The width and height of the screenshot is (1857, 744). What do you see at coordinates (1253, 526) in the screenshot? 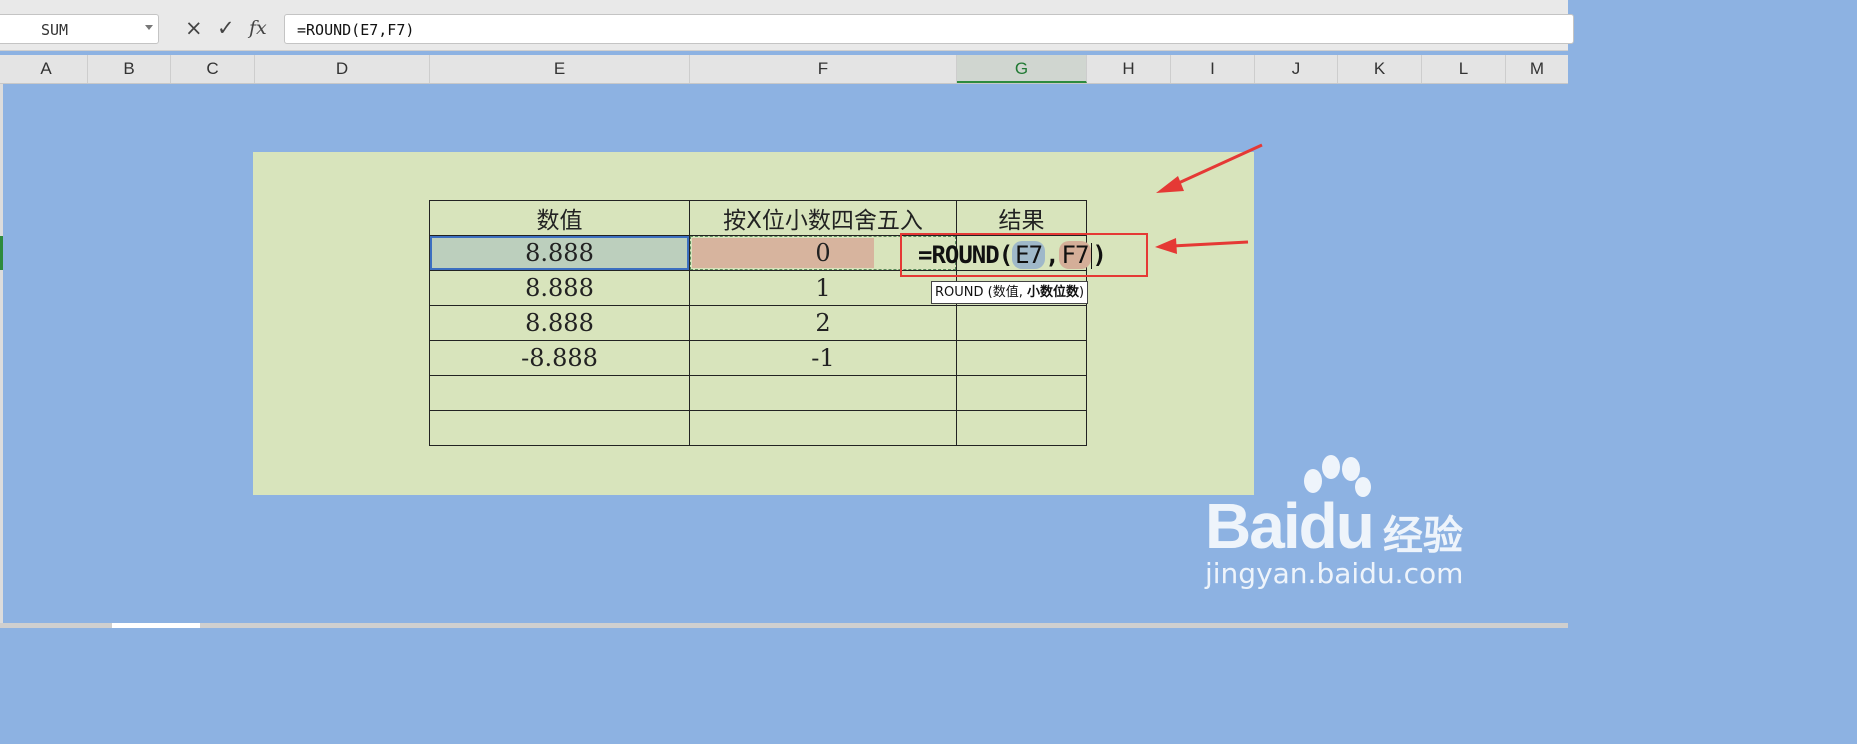
I see `watermark-brand-bai: Bai` at bounding box center [1253, 526].